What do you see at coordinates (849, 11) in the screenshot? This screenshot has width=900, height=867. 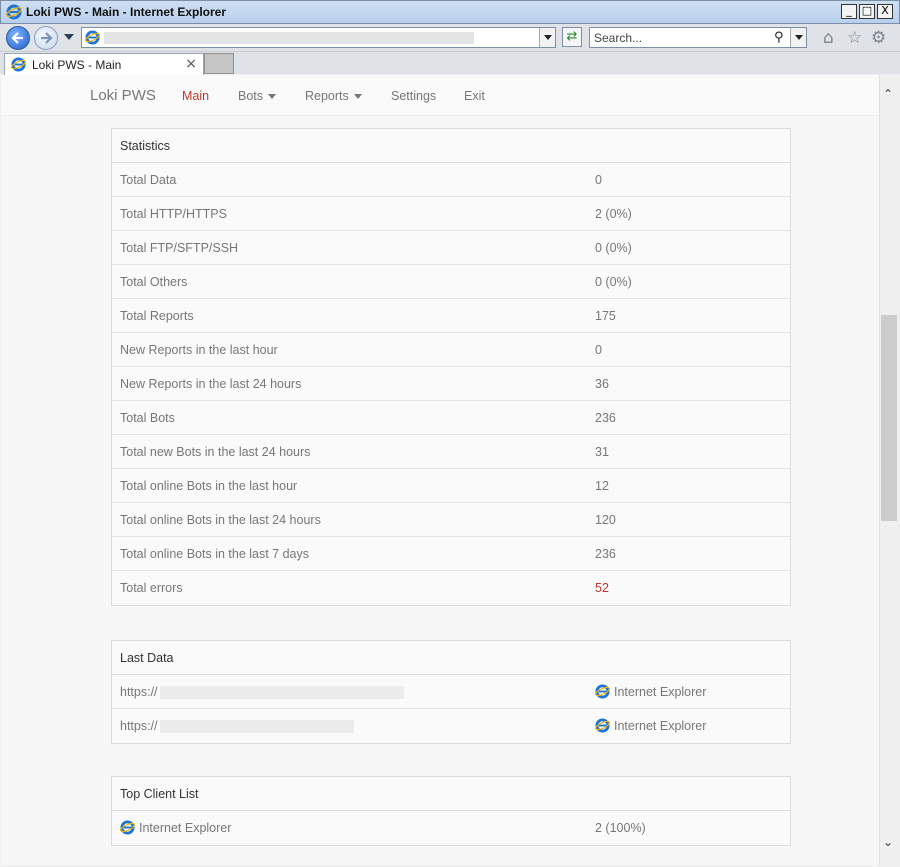 I see `minimize-button: _` at bounding box center [849, 11].